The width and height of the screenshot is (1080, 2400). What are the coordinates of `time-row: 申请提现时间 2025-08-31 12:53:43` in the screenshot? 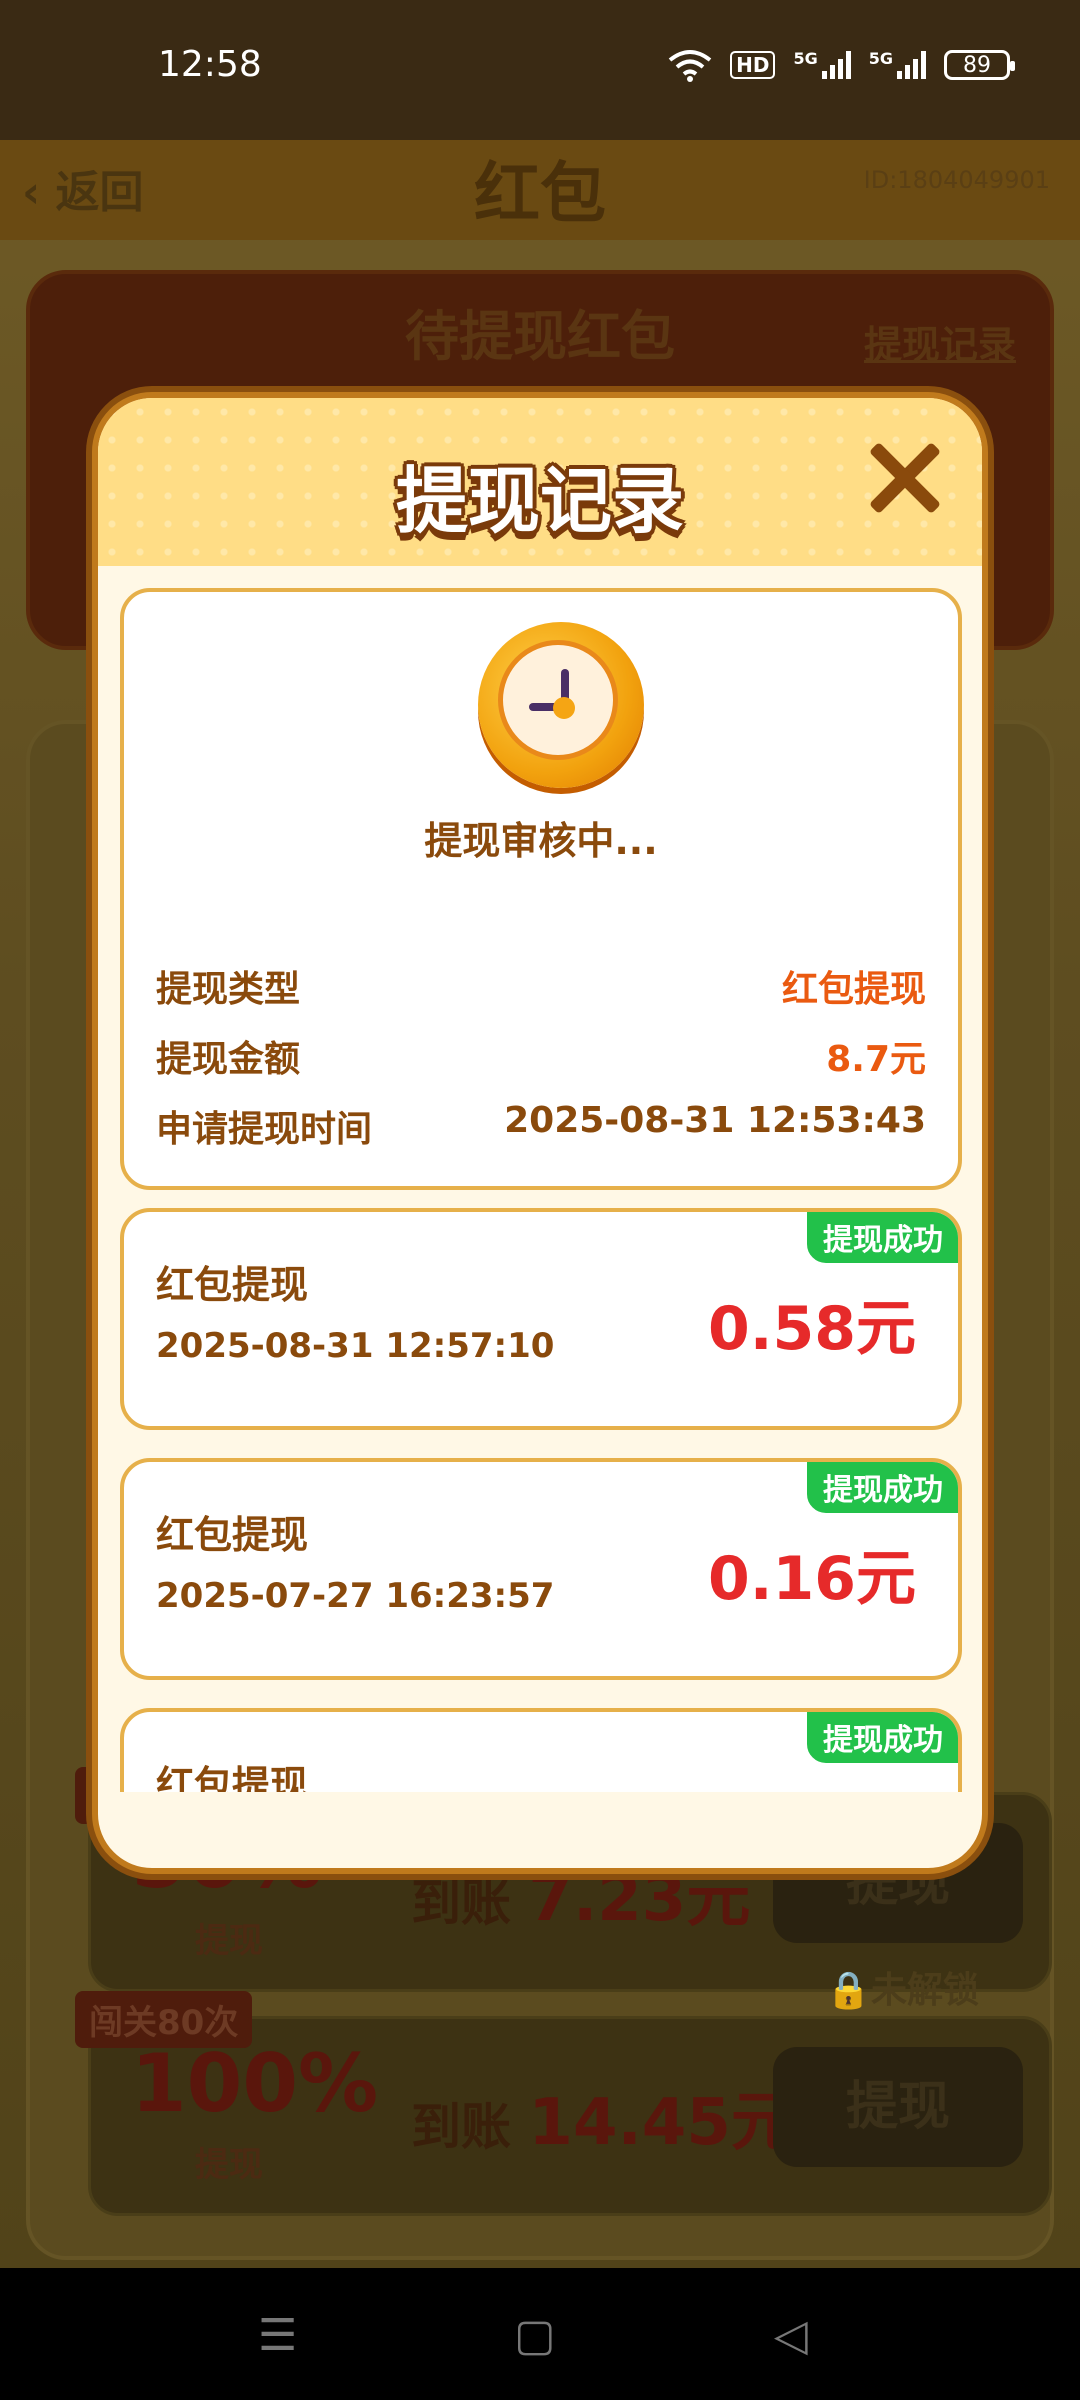 It's located at (541, 1125).